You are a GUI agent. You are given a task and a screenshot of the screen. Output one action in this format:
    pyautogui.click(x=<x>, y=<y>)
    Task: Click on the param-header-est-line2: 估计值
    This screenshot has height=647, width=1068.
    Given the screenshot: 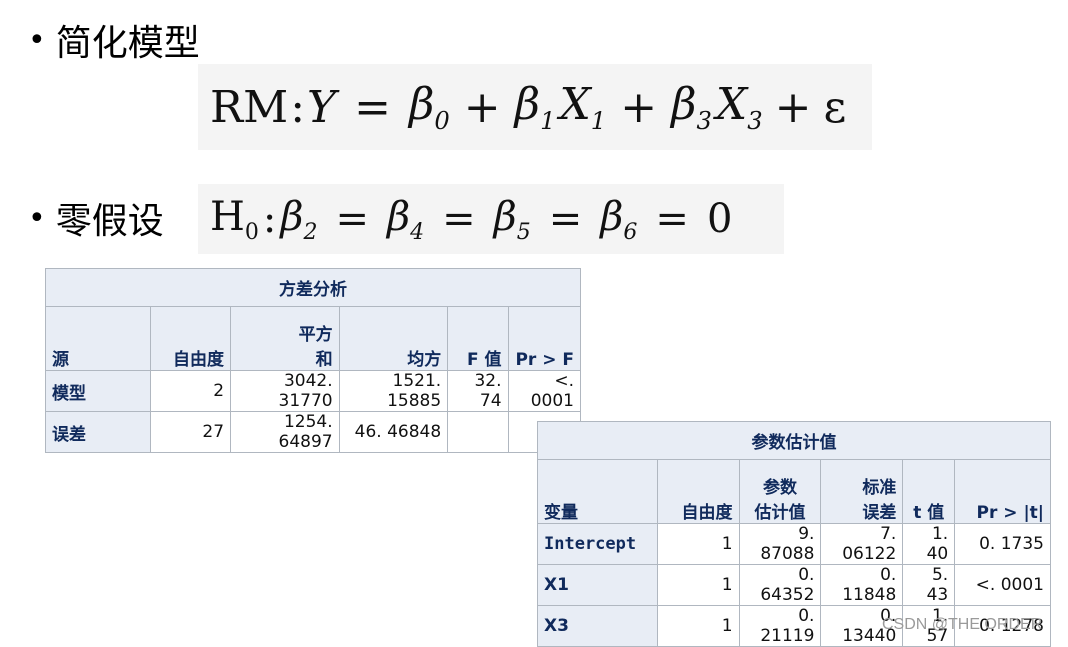 What is the action you would take?
    pyautogui.click(x=780, y=513)
    